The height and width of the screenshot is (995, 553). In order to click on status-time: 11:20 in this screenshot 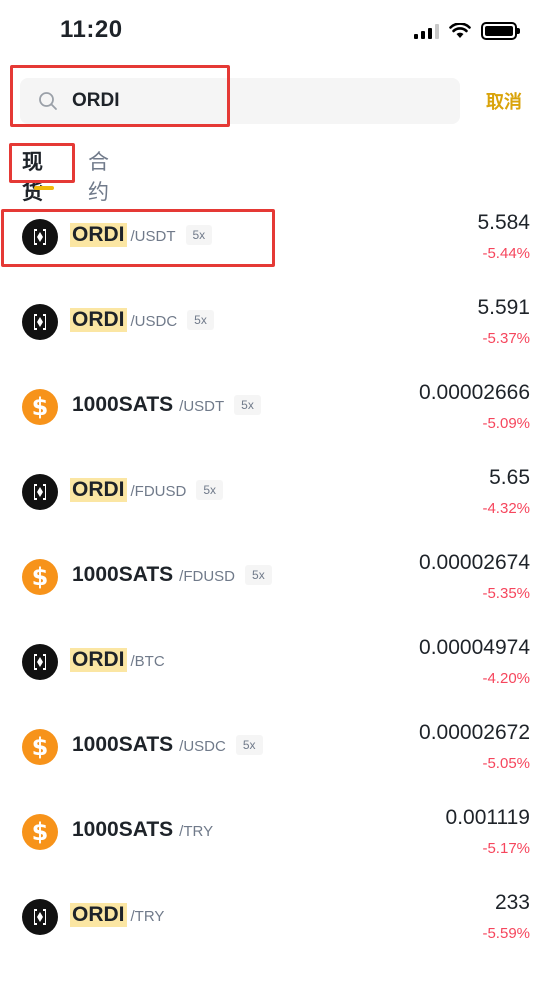, I will do `click(91, 29)`.